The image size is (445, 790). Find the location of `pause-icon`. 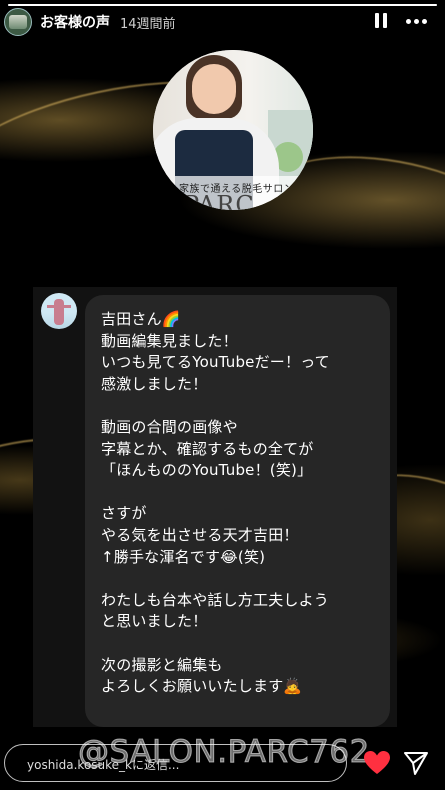

pause-icon is located at coordinates (381, 21).